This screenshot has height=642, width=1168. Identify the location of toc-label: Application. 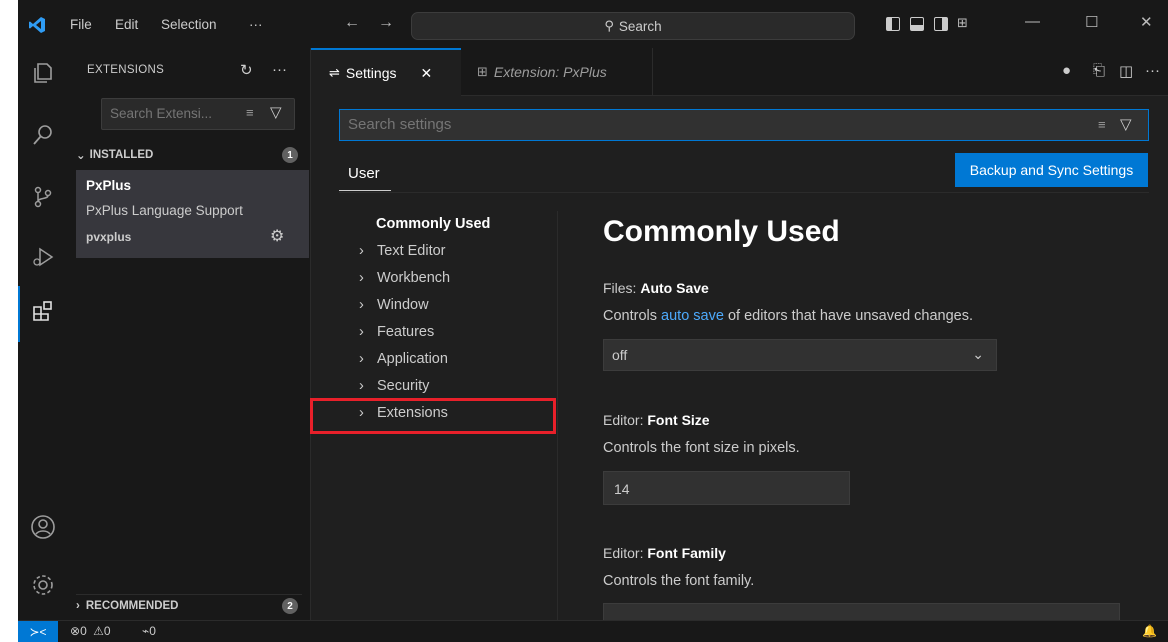
(412, 359).